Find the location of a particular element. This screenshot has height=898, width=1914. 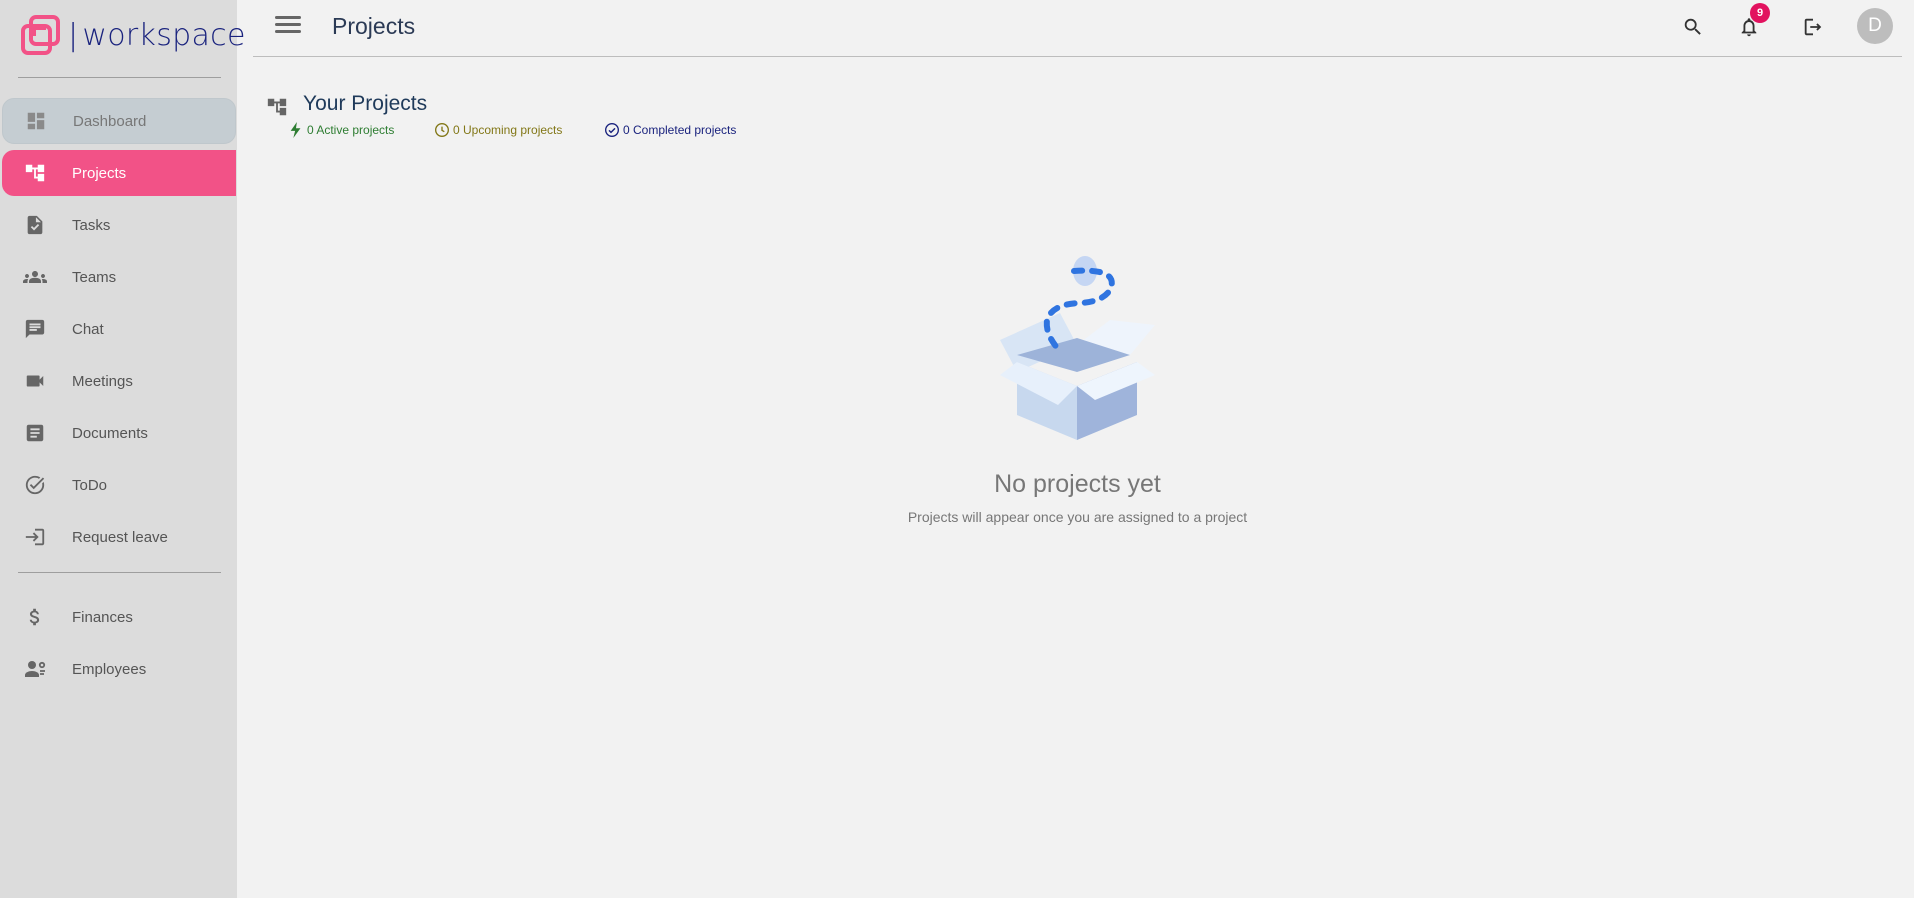

sidebar-item-projects: Projects is located at coordinates (119, 173).